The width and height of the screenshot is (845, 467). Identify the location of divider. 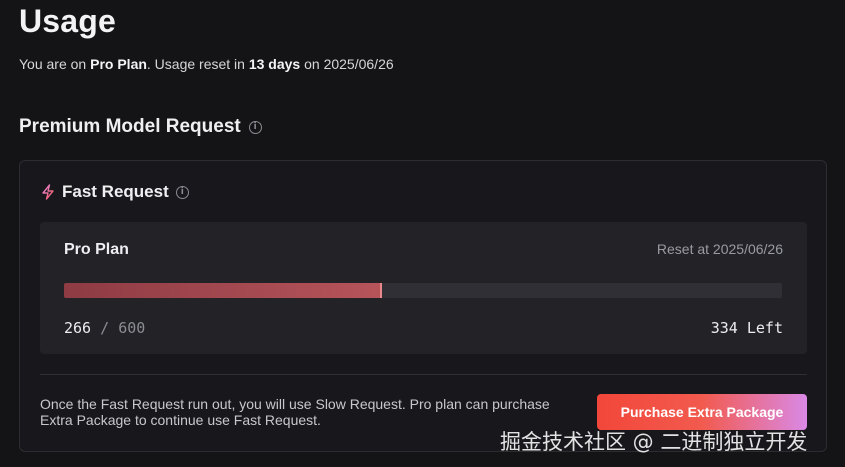
(423, 374).